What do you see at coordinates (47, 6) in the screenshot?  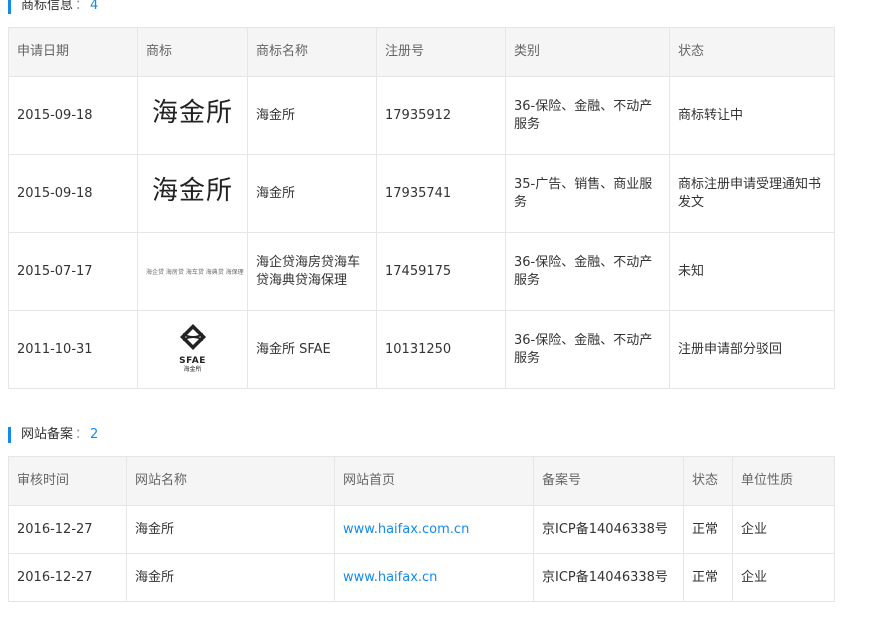 I see `trademark-title-label: 商标信息` at bounding box center [47, 6].